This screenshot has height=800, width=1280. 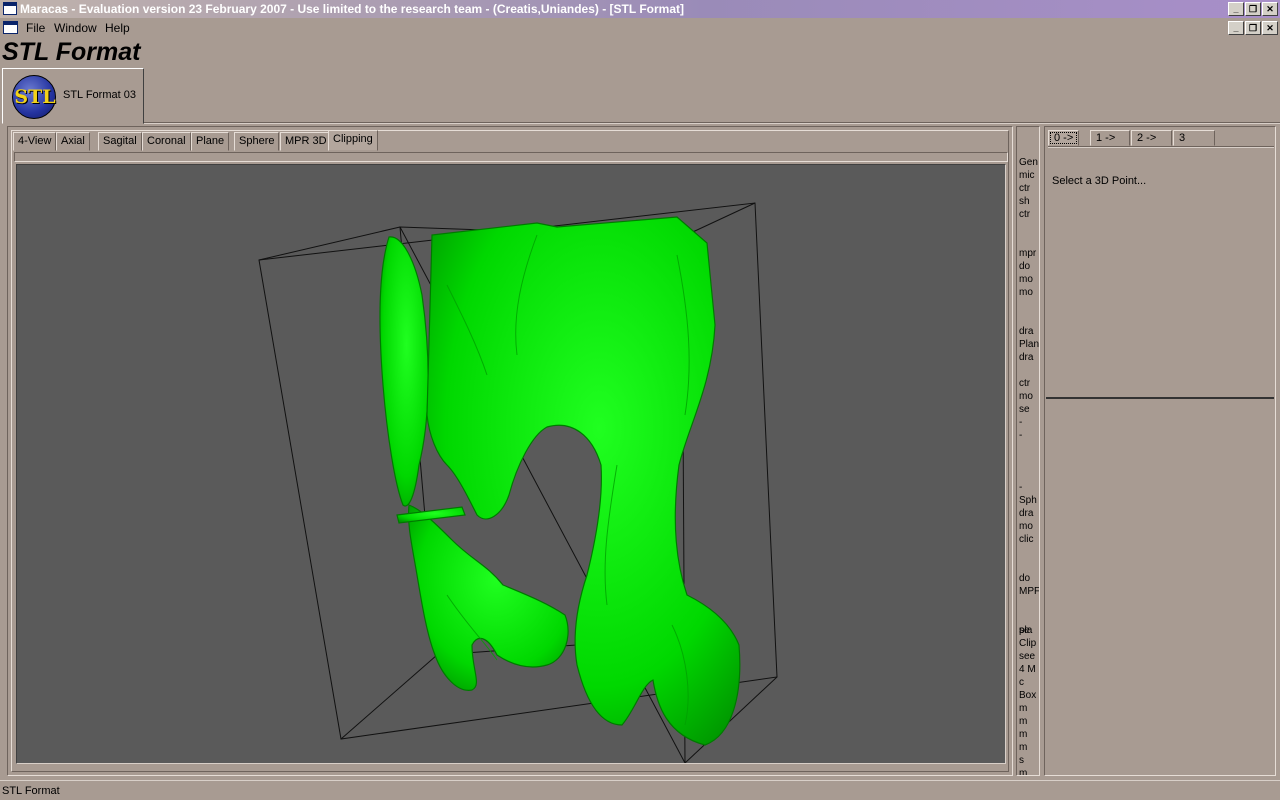 I want to click on help-strip-line: Gen, so click(x=1028, y=162).